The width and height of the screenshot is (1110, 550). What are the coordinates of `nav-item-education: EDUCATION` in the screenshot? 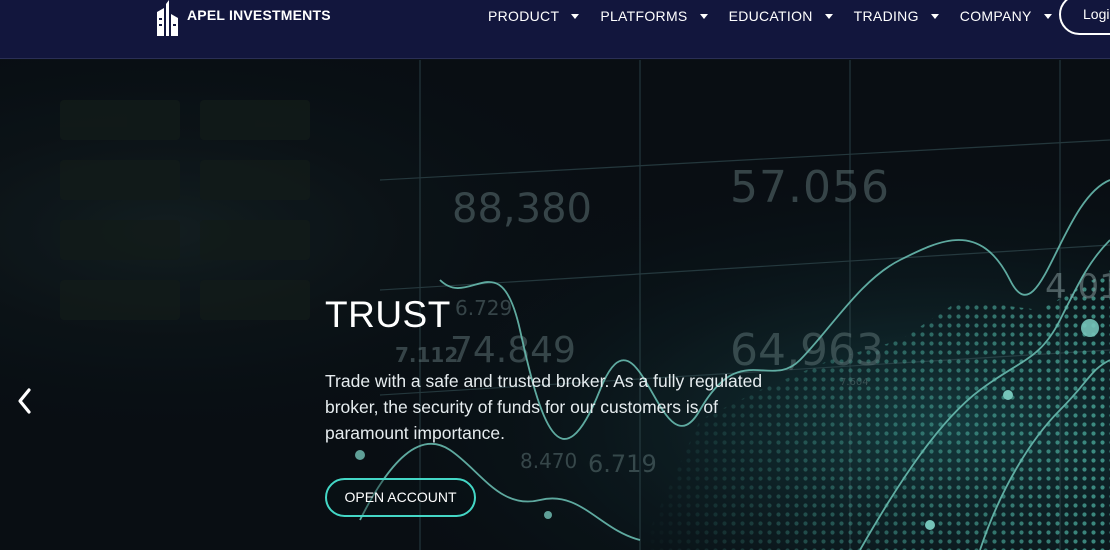 It's located at (781, 16).